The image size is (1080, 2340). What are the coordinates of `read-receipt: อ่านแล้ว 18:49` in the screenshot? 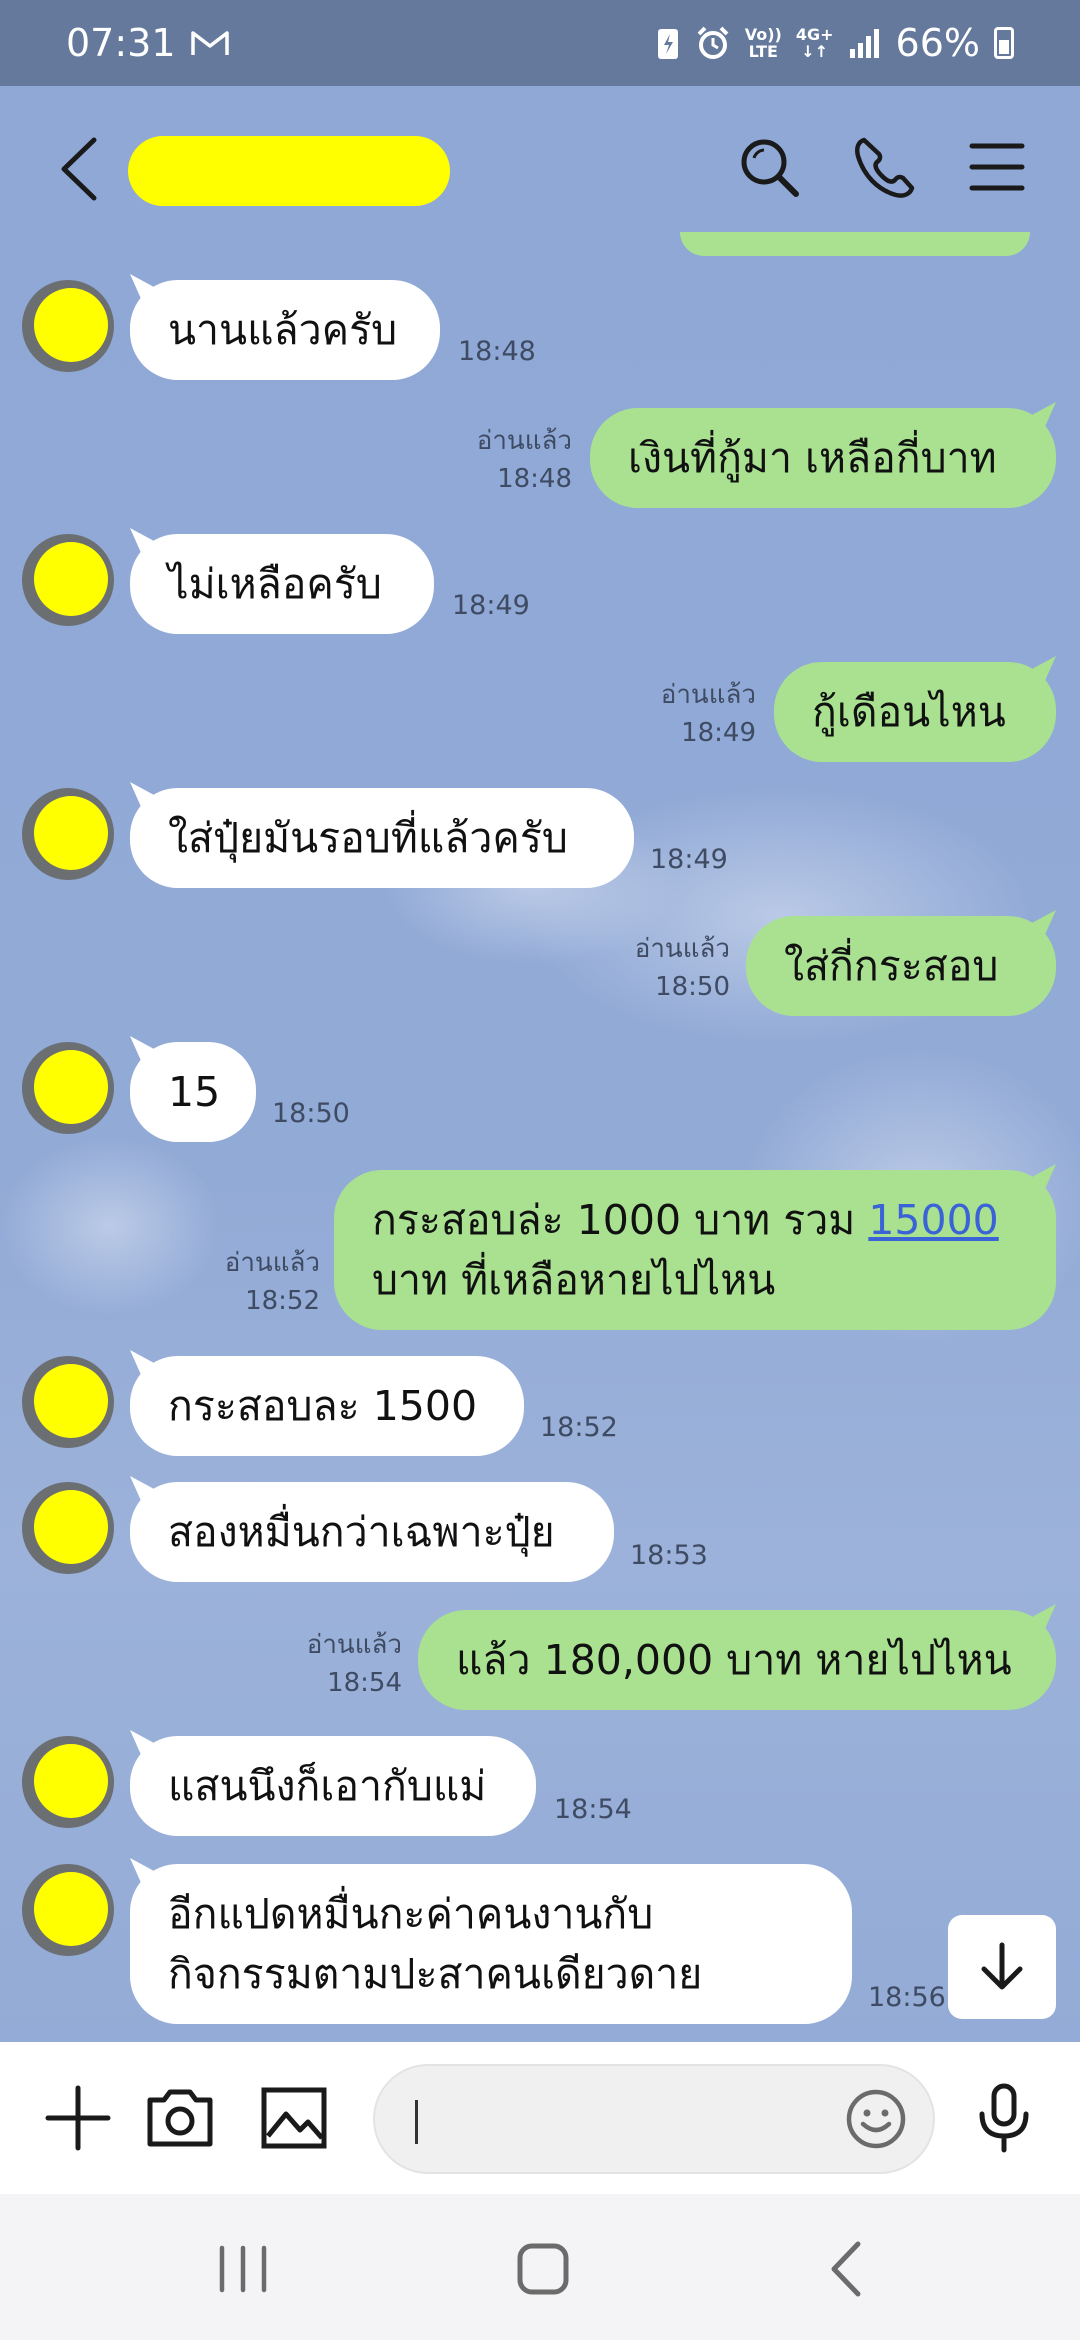 It's located at (700, 714).